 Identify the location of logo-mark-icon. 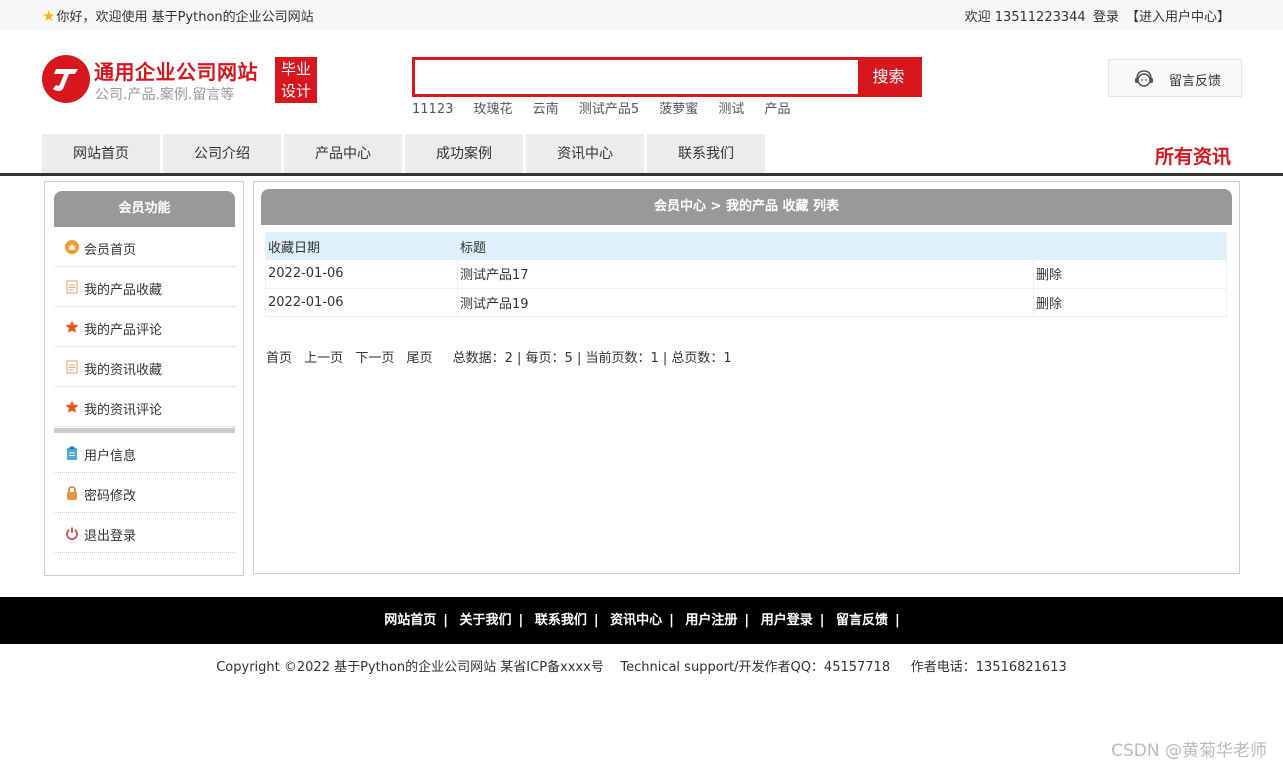
(66, 79).